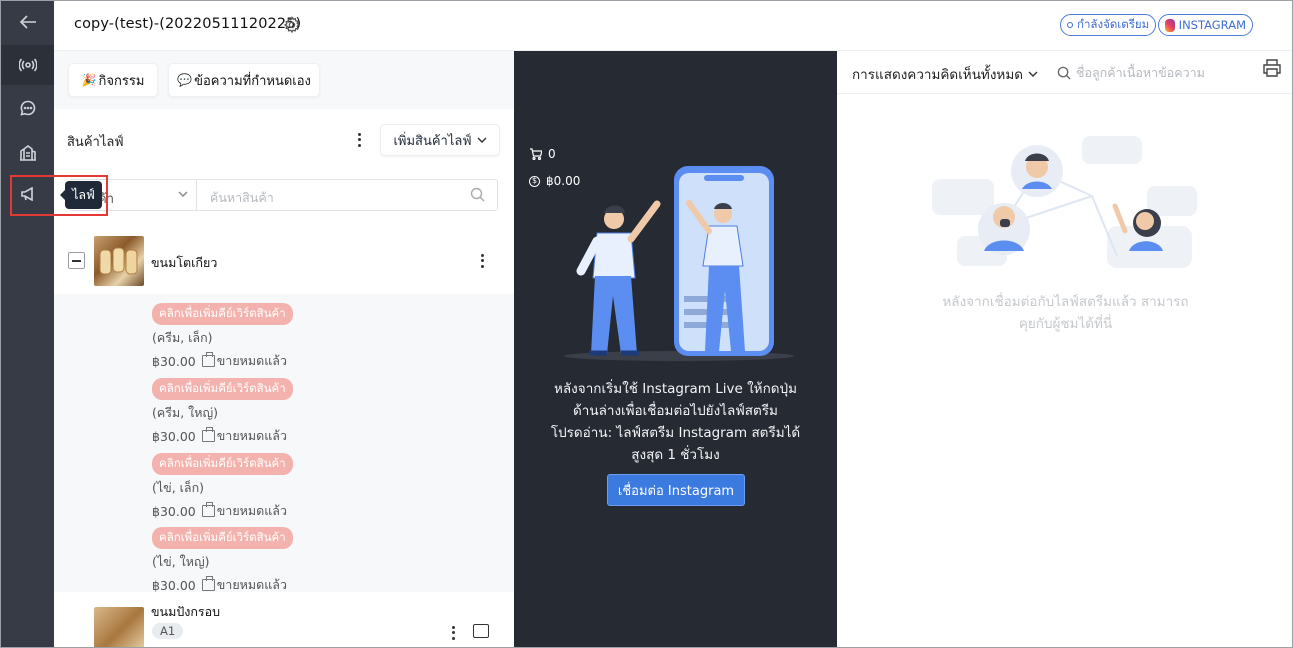 This screenshot has height=648, width=1293. Describe the element at coordinates (675, 411) in the screenshot. I see `instruction-line-2: ด้านล่างเพื่อเชื่อมต่อไปยังไลฟ์สตรีม` at that location.